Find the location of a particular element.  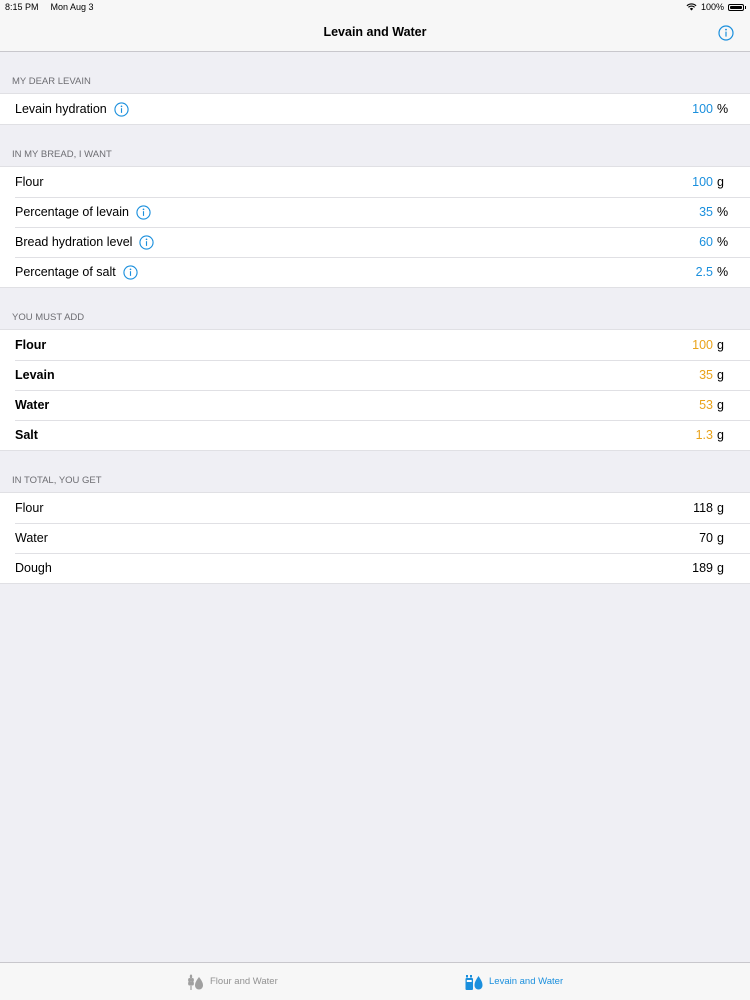

row-add-salt: Salt 1.3 g is located at coordinates (375, 435).